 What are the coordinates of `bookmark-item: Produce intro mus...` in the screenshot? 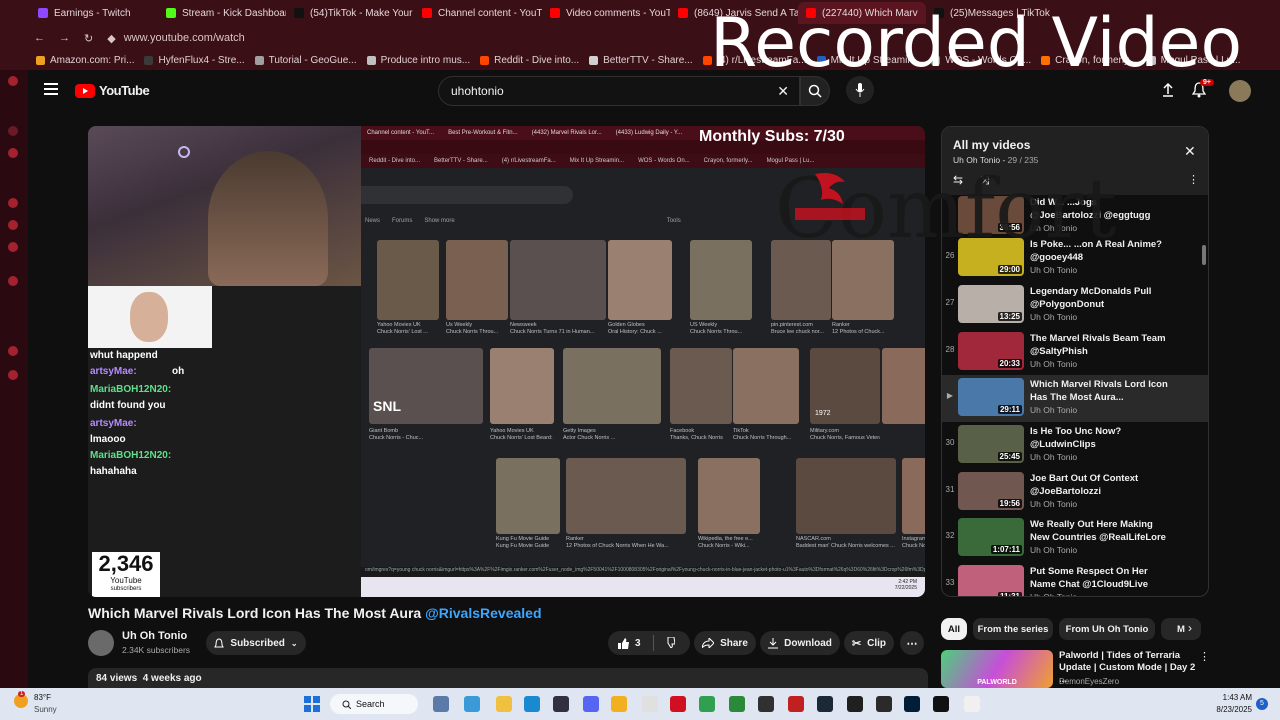 It's located at (418, 60).